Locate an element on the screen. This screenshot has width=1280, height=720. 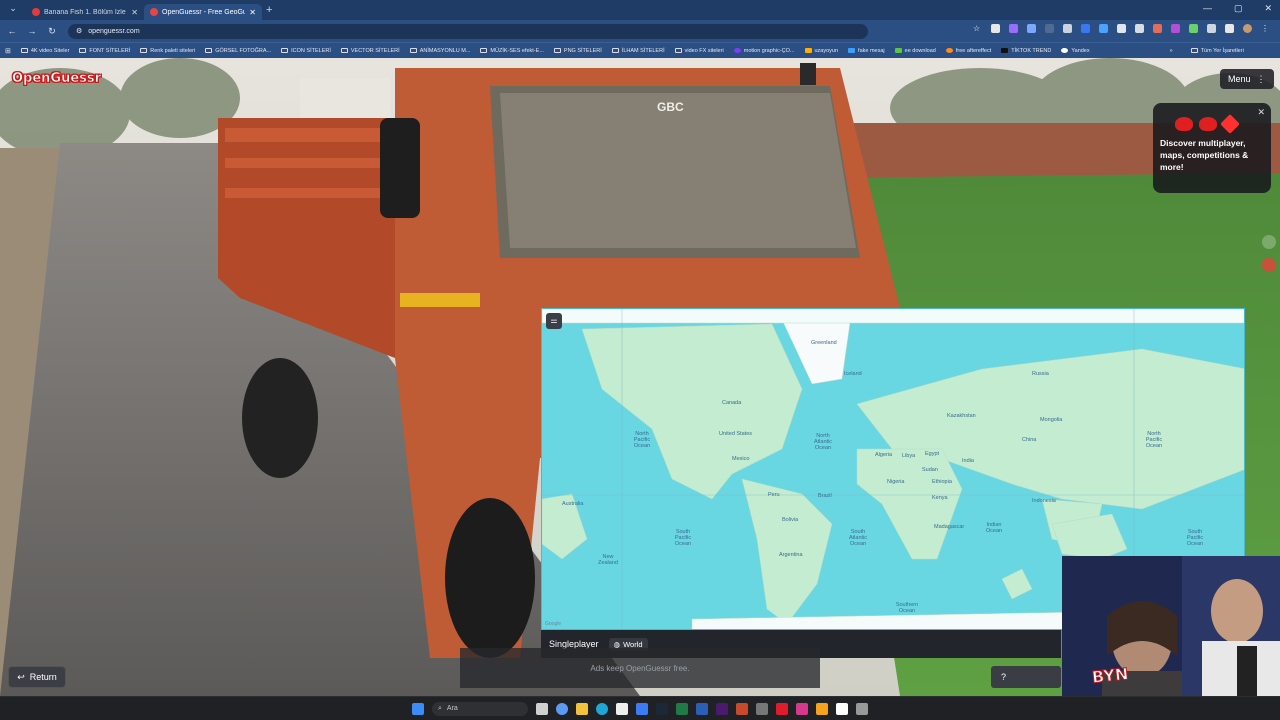
address-bar: ⚙ openguessr.com is located at coordinates (468, 31).